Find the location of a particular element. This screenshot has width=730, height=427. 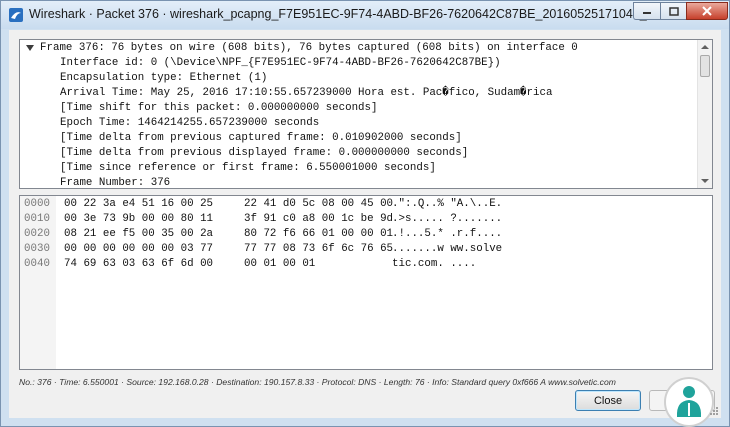

site-logo is located at coordinates (689, 402).